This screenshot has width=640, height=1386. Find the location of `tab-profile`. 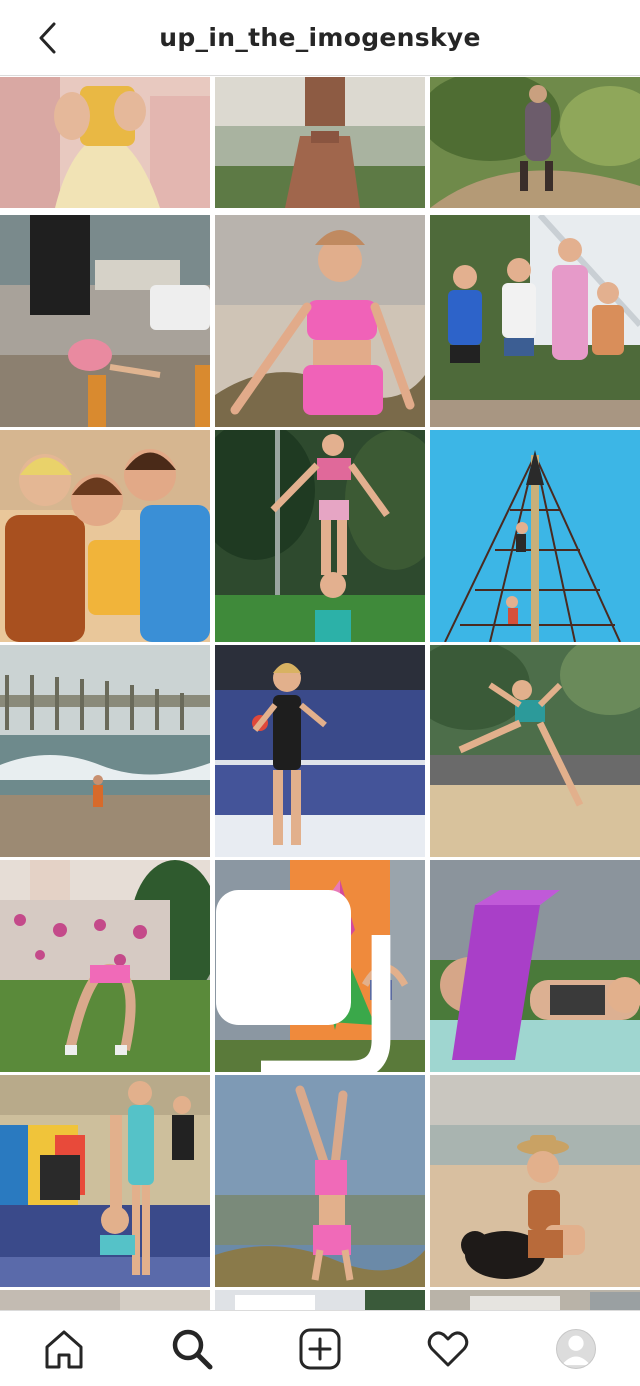

tab-profile is located at coordinates (576, 1349).